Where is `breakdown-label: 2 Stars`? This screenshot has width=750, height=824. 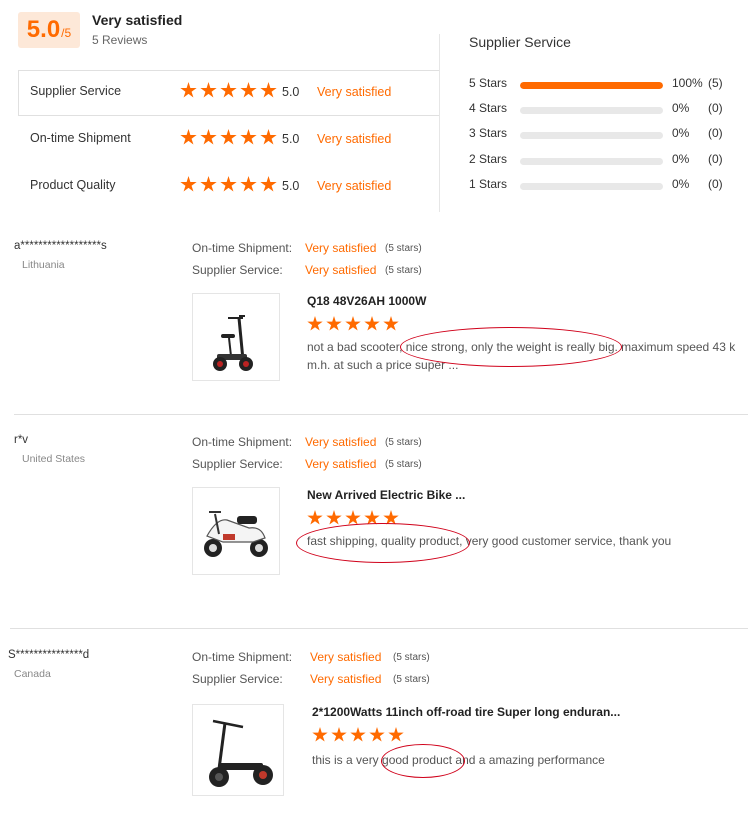
breakdown-label: 2 Stars is located at coordinates (488, 159).